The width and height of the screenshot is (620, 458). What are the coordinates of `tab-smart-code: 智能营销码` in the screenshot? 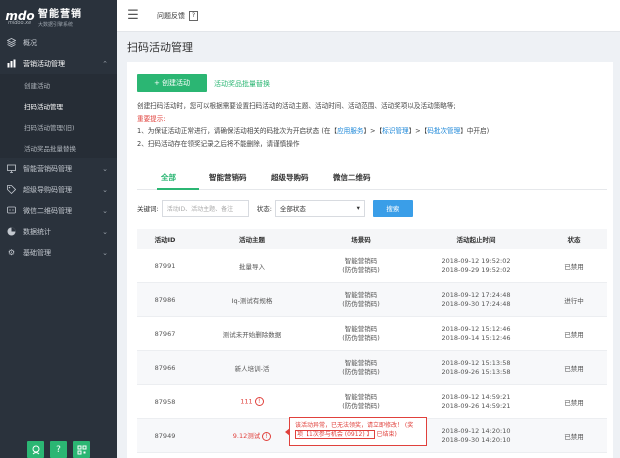 It's located at (228, 177).